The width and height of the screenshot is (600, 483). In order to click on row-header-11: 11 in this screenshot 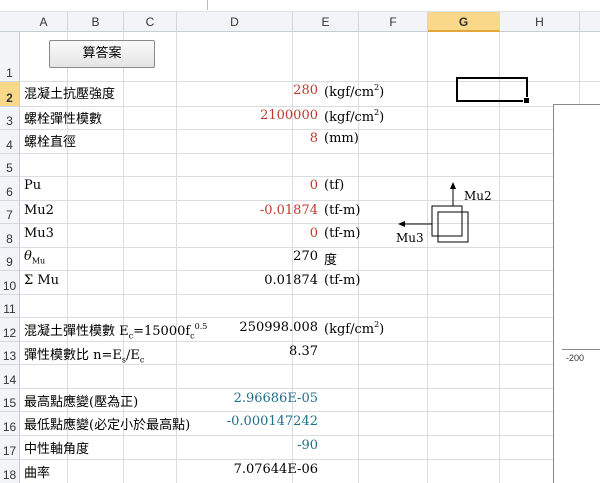, I will do `click(10, 306)`.